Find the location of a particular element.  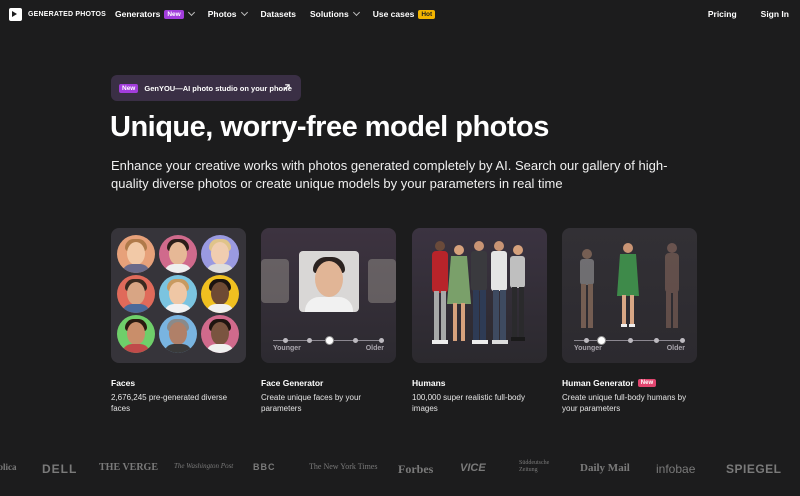

face-grid is located at coordinates (178, 294).